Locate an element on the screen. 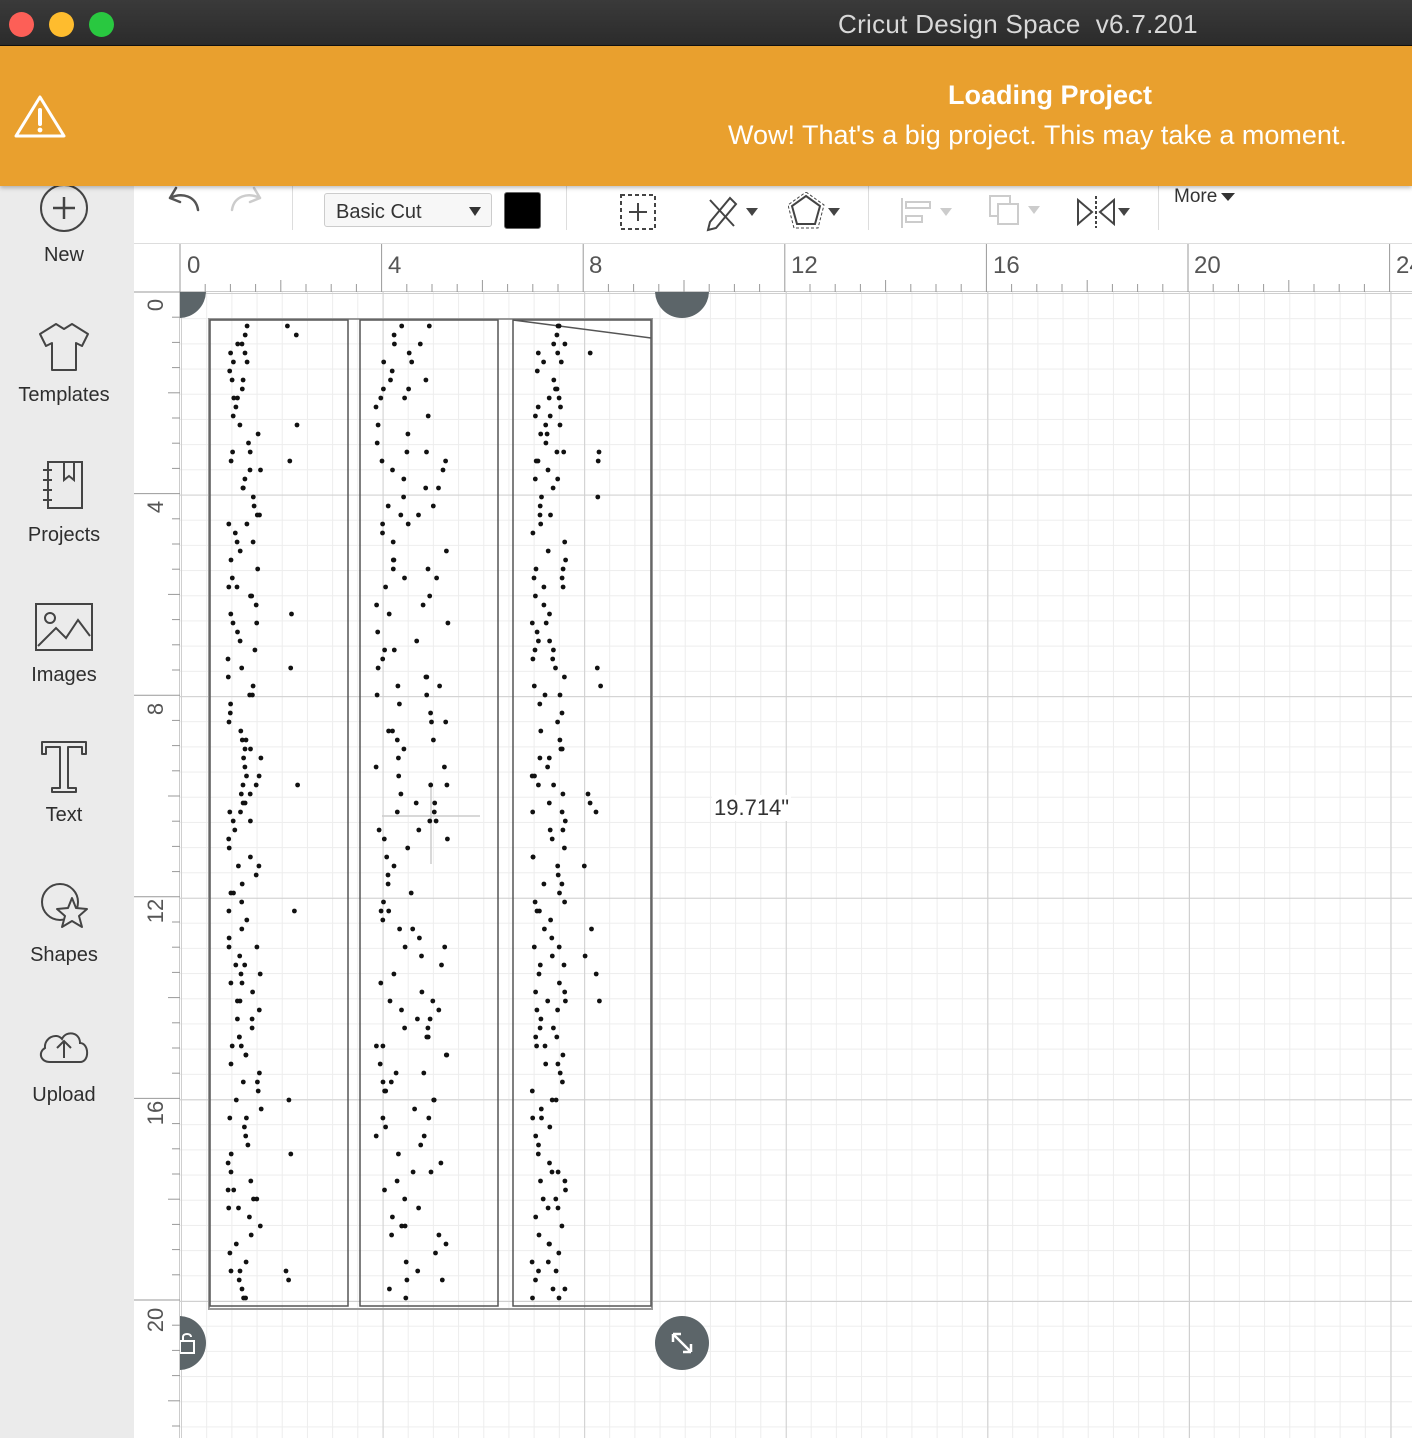  resize-handle is located at coordinates (682, 1343).